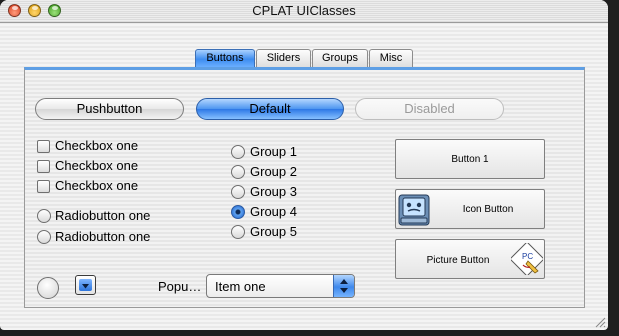  What do you see at coordinates (270, 109) in the screenshot?
I see `default-button: Default` at bounding box center [270, 109].